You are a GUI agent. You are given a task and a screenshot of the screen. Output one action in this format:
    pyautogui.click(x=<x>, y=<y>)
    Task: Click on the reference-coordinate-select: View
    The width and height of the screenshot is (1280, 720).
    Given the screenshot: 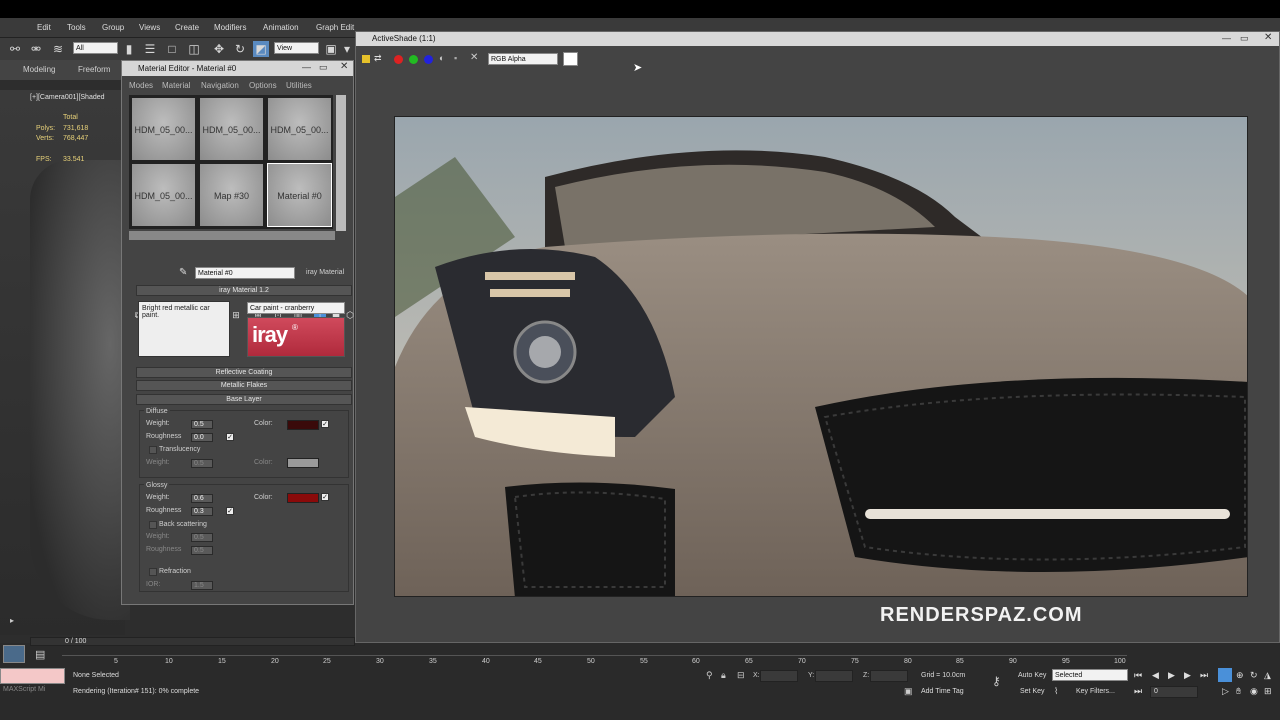 What is the action you would take?
    pyautogui.click(x=296, y=48)
    